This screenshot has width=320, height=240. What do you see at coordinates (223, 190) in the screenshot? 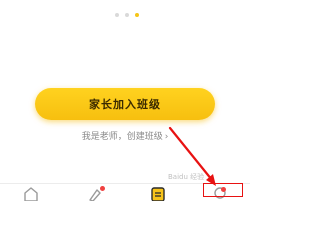
I see `annotation-highlight-box` at bounding box center [223, 190].